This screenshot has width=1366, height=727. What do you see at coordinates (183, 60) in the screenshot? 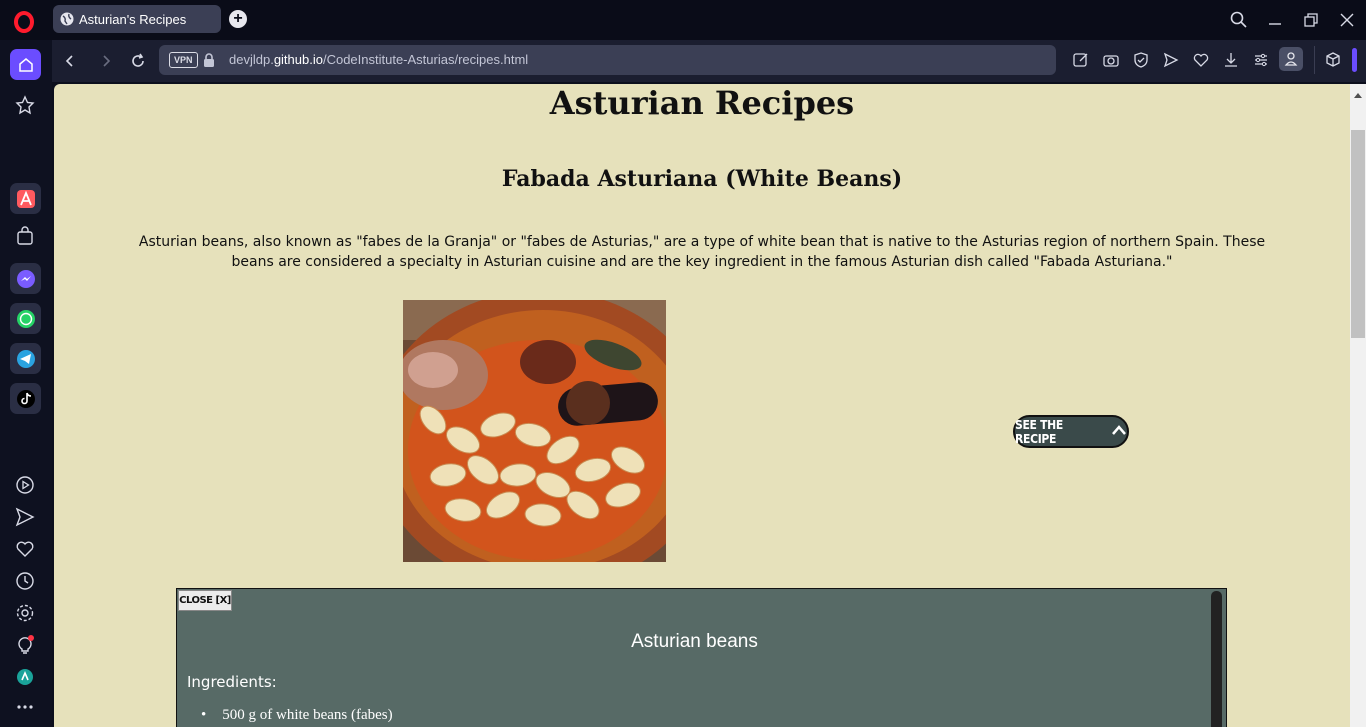
I see `vpn-badge: VPN` at bounding box center [183, 60].